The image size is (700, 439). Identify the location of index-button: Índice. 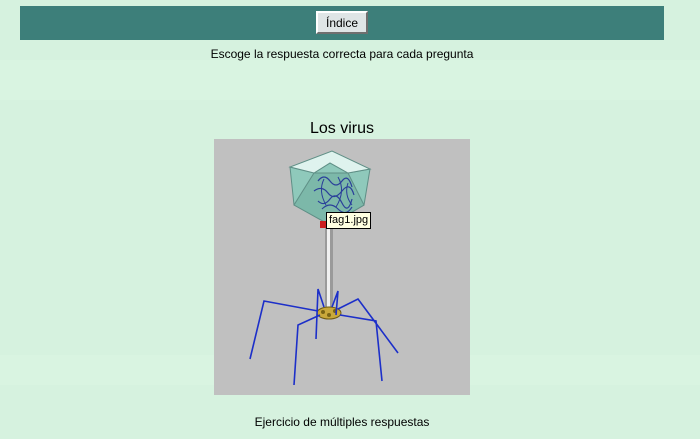
(342, 22).